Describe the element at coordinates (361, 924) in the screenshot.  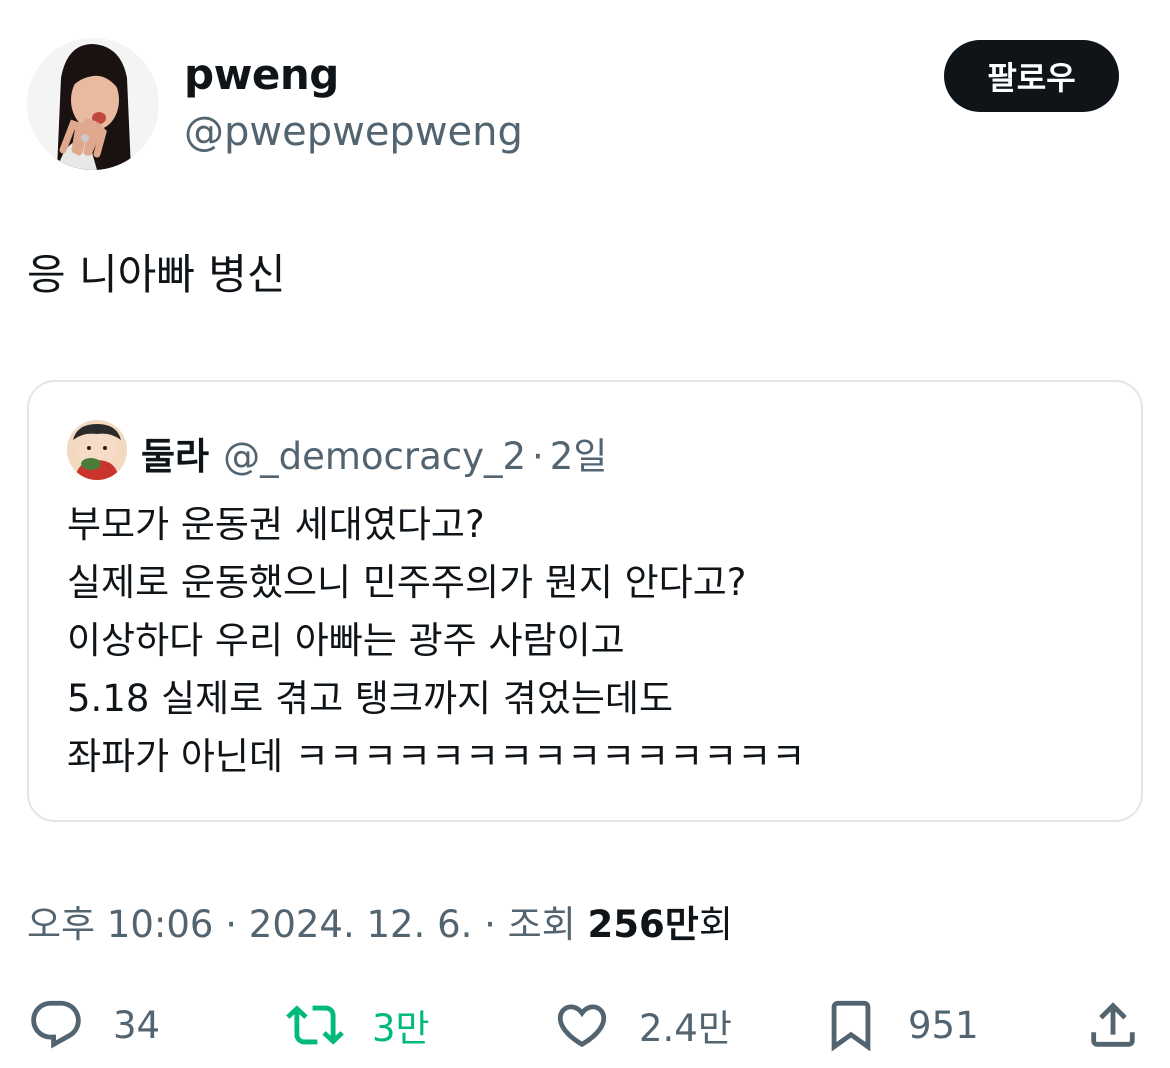
I see `tweet-date: 2024. 12. 6.` at that location.